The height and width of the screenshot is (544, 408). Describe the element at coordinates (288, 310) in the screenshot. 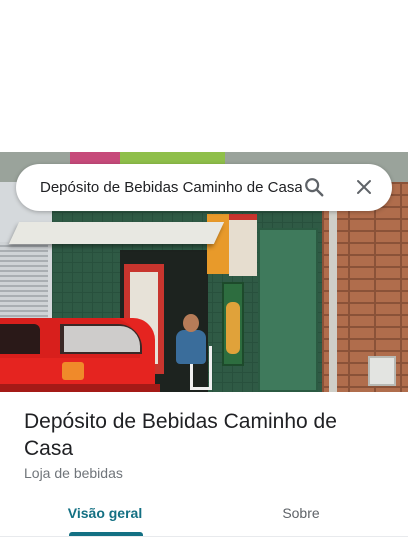

I see `photo-green-door` at that location.